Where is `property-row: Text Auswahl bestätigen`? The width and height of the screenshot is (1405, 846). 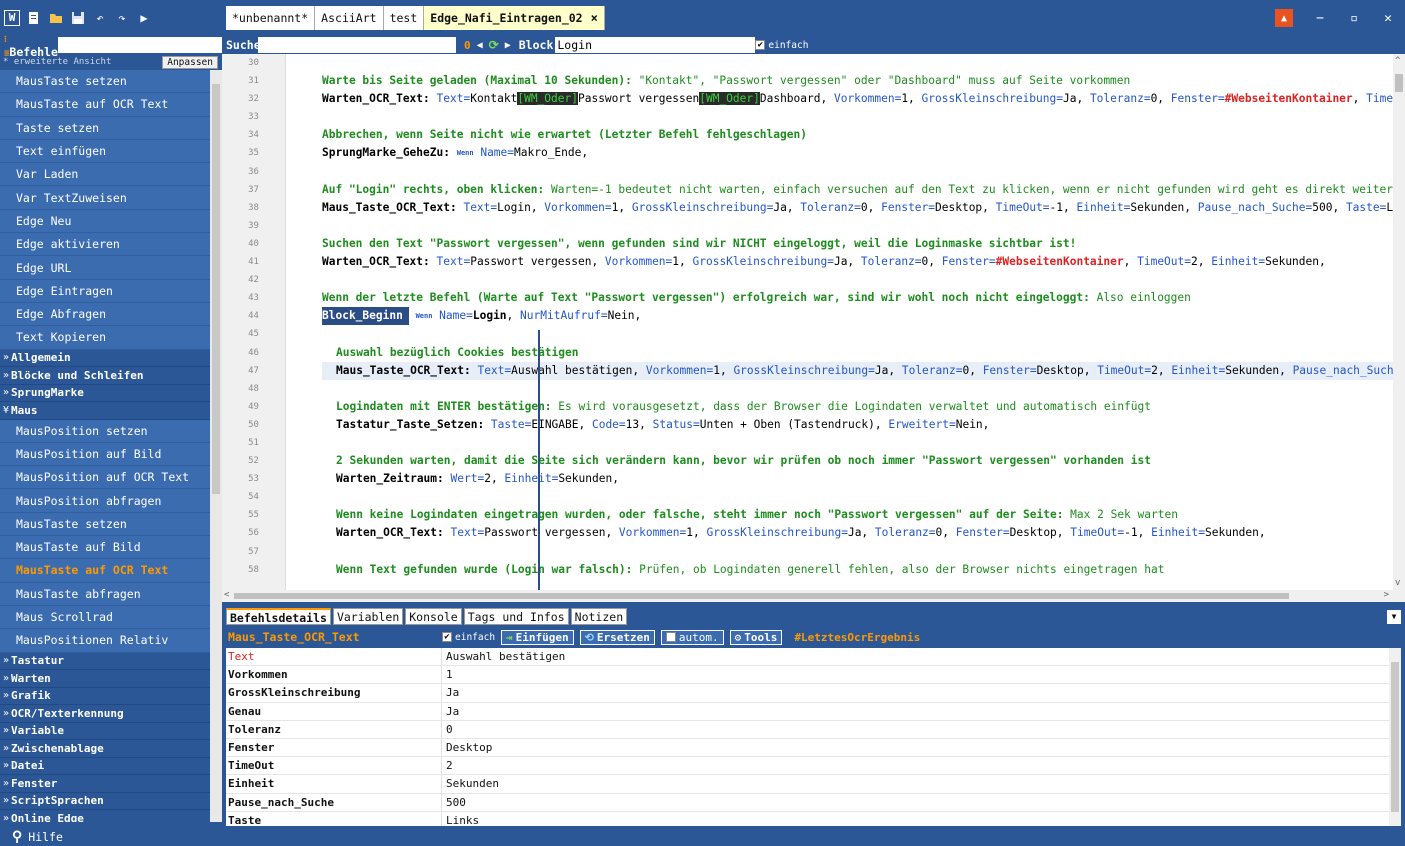
property-row: Text Auswahl bestätigen is located at coordinates (807, 657).